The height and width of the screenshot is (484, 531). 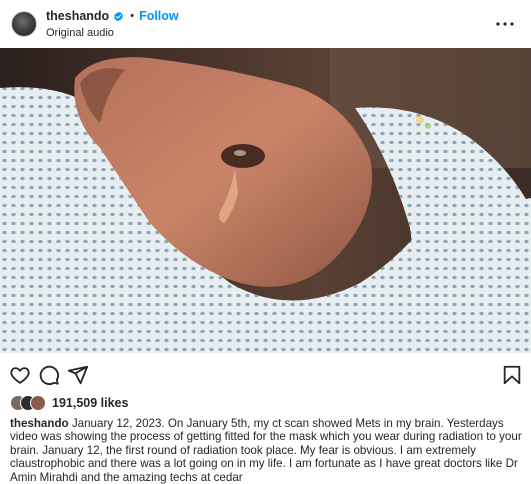 I want to click on post-header: theshando • Follow Original audio, so click(x=265, y=24).